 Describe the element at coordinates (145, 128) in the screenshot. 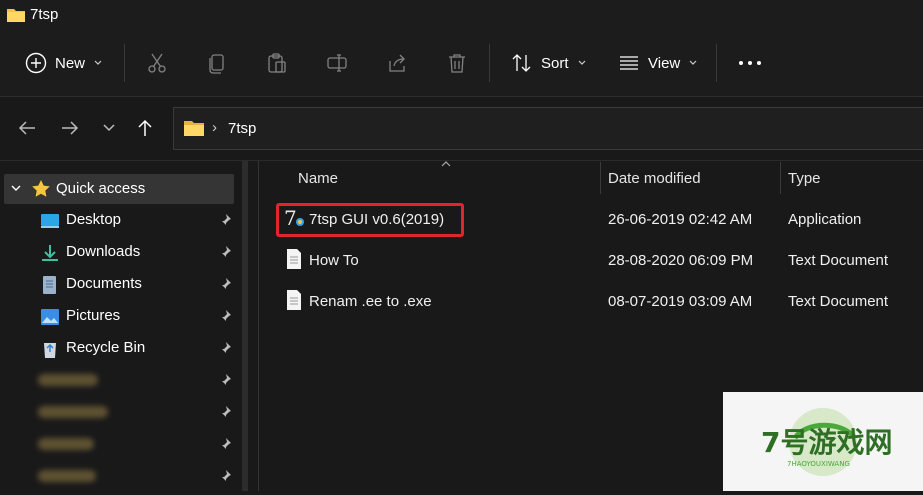

I see `up-arrow-icon` at that location.